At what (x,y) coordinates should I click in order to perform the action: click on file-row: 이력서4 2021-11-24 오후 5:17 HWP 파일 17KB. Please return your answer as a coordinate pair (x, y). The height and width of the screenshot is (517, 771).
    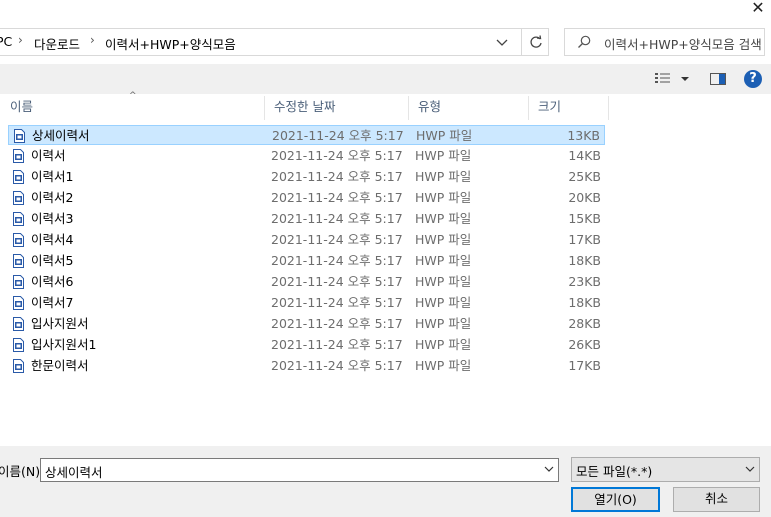
    Looking at the image, I should click on (306, 240).